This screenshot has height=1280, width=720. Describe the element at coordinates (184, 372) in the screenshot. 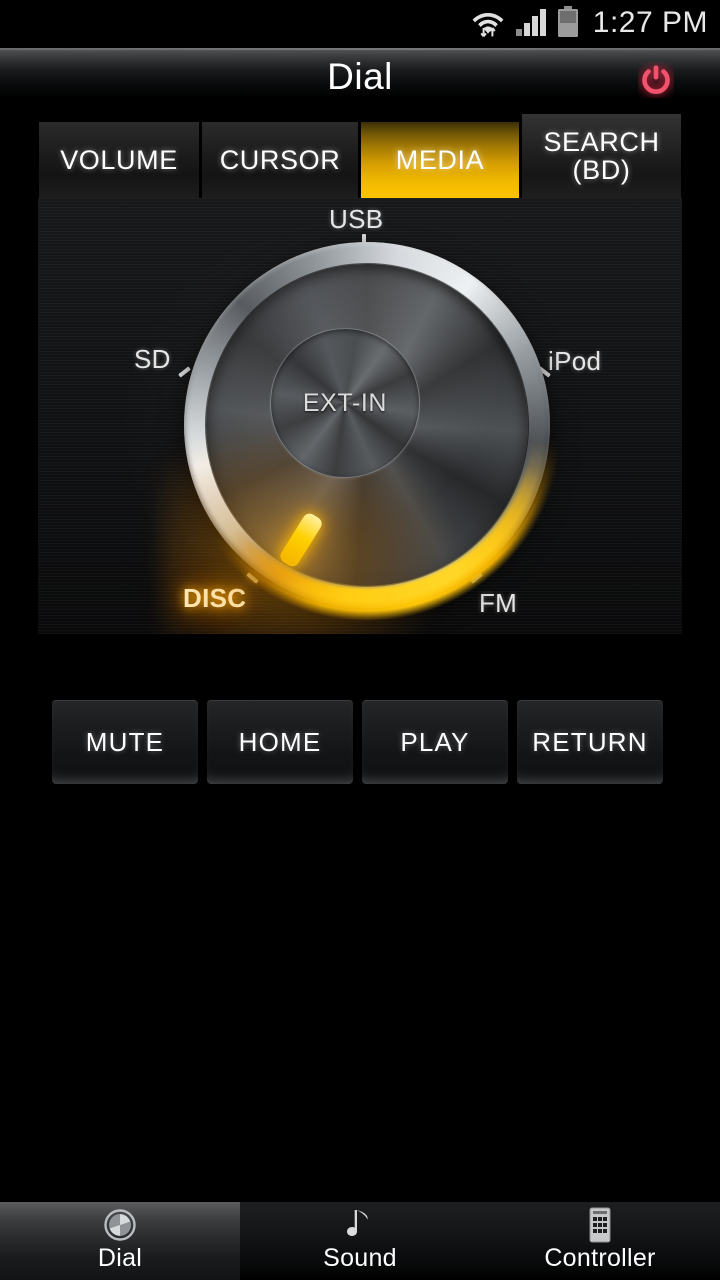

I see `dial-tick-sd` at that location.